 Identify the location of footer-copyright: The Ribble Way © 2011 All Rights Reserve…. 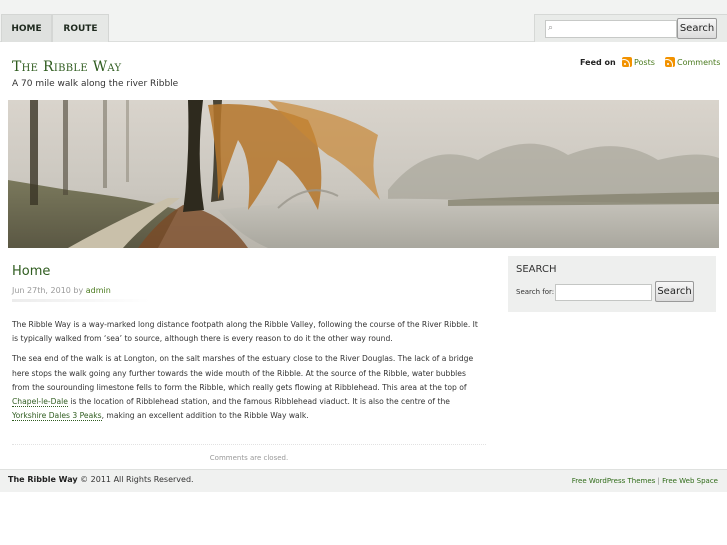
(101, 479).